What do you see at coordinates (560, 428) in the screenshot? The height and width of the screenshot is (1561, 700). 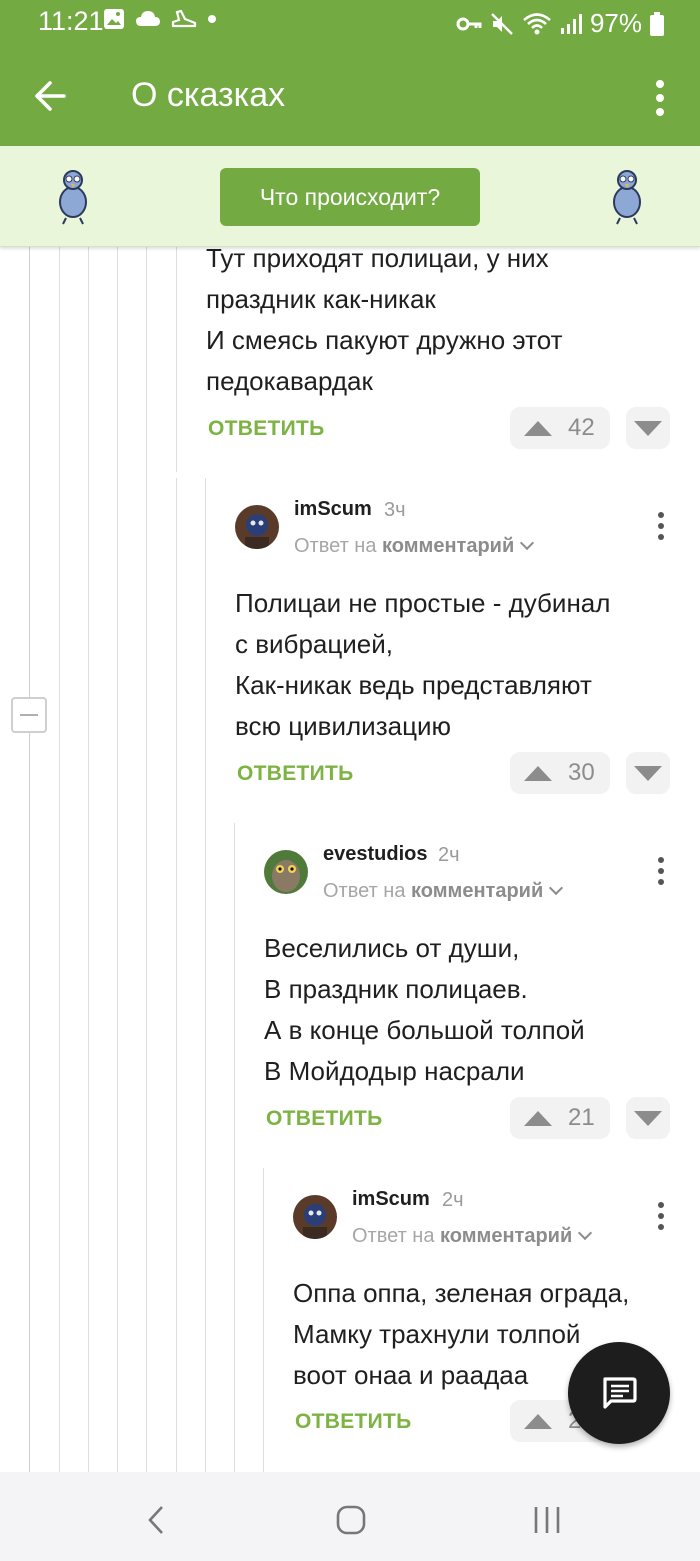 I see `upvote-button: 42` at bounding box center [560, 428].